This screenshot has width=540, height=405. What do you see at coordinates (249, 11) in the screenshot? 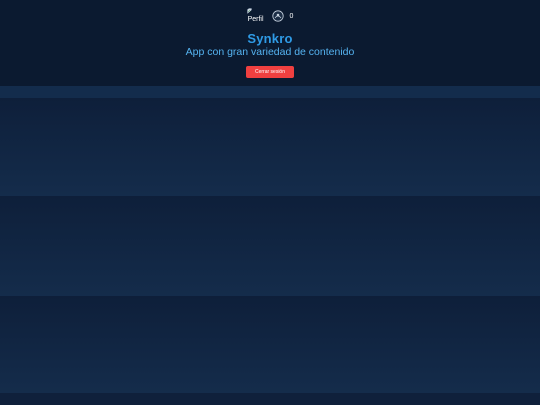
I see `broken-image-icon` at bounding box center [249, 11].